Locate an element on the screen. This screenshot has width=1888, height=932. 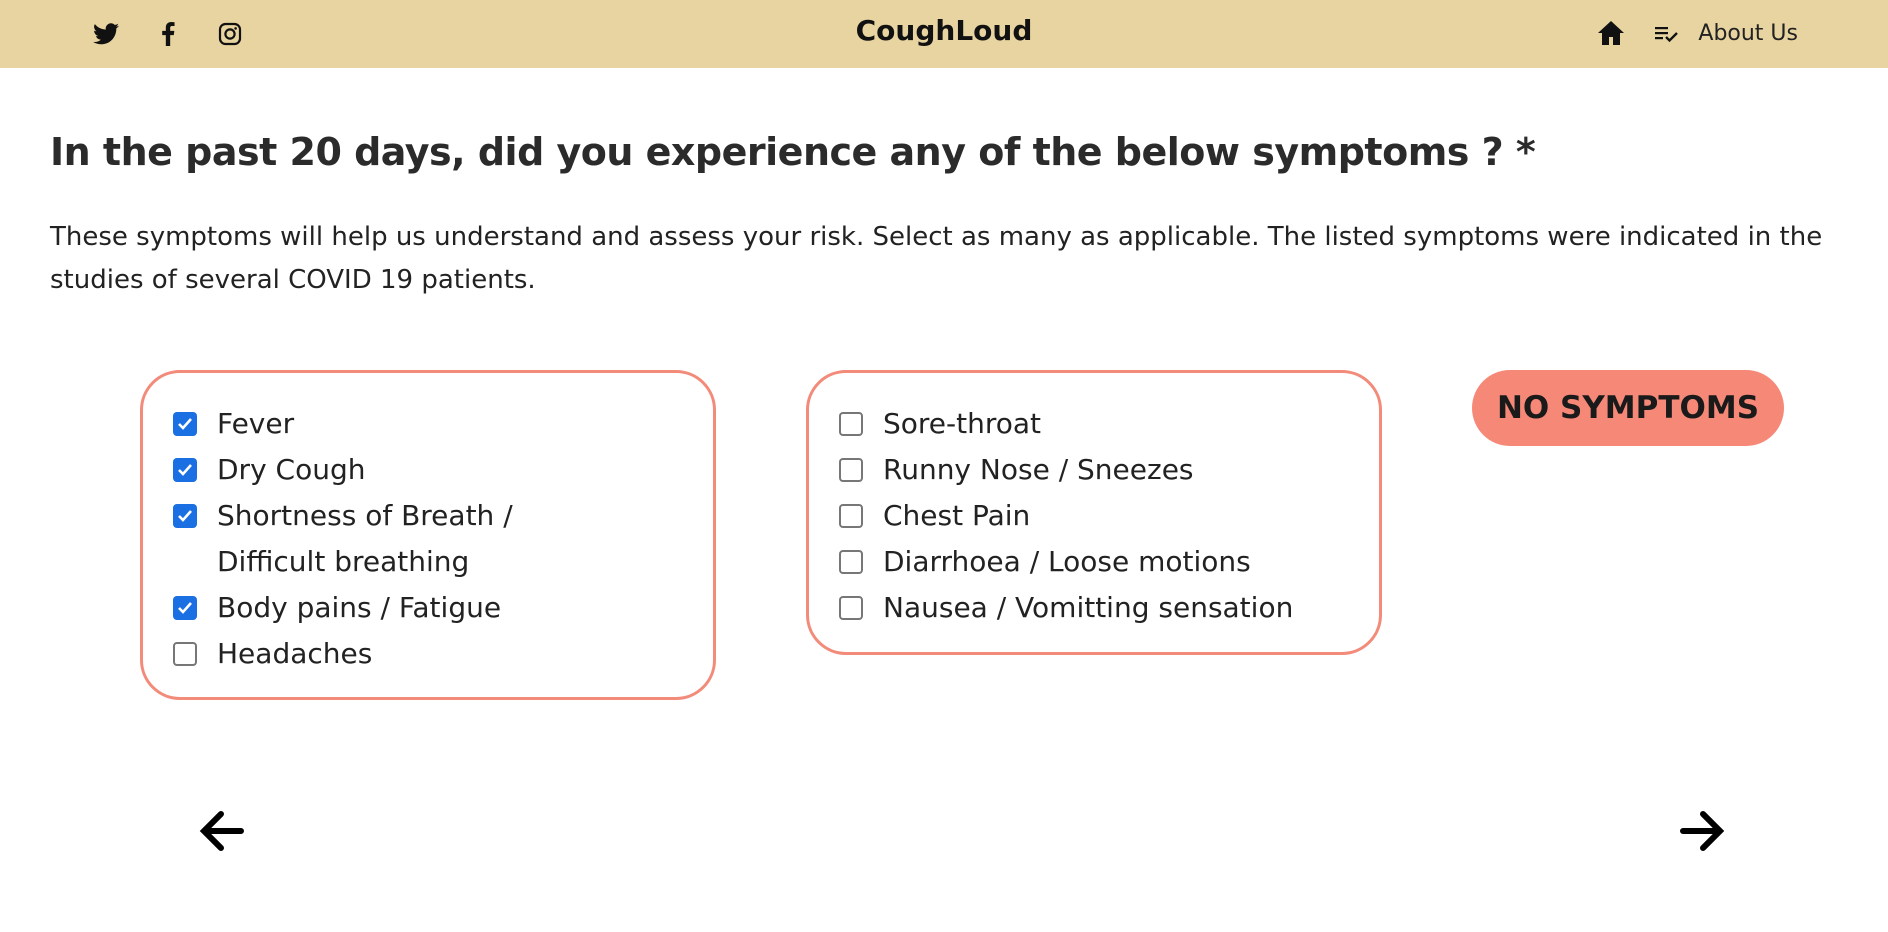
symptom-option-dry-cough: Dry Cough is located at coordinates (365, 473).